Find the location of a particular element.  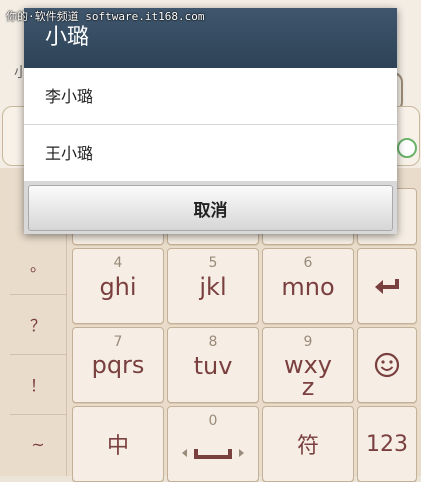

key-number: 7 is located at coordinates (118, 342).